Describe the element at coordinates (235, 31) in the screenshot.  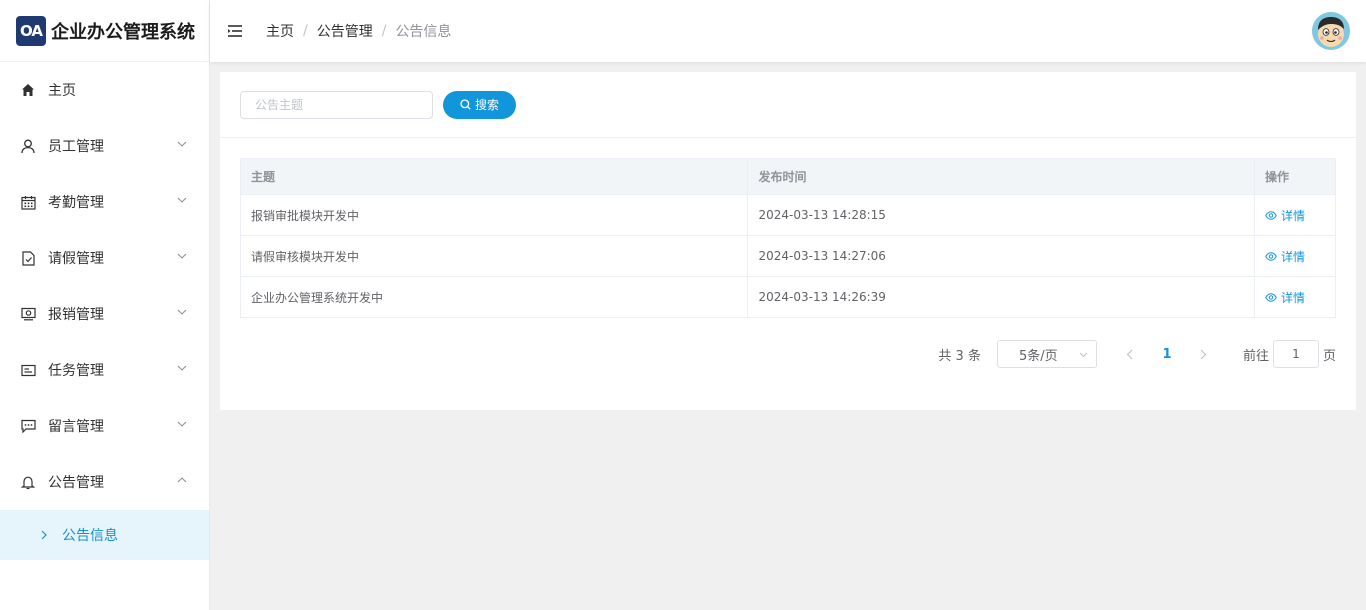
I see `collapse-menu-icon` at that location.